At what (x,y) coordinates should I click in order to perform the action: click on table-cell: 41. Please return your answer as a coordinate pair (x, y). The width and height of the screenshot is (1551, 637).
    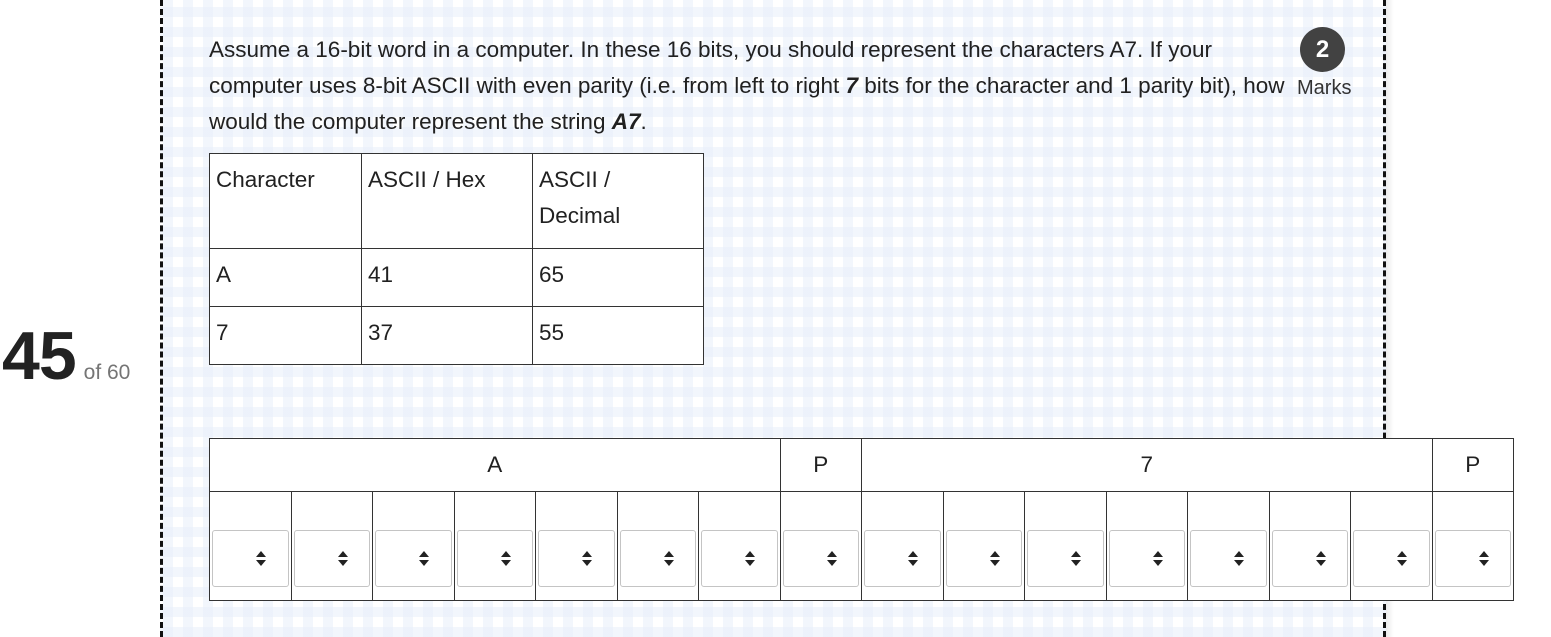
    Looking at the image, I should click on (447, 277).